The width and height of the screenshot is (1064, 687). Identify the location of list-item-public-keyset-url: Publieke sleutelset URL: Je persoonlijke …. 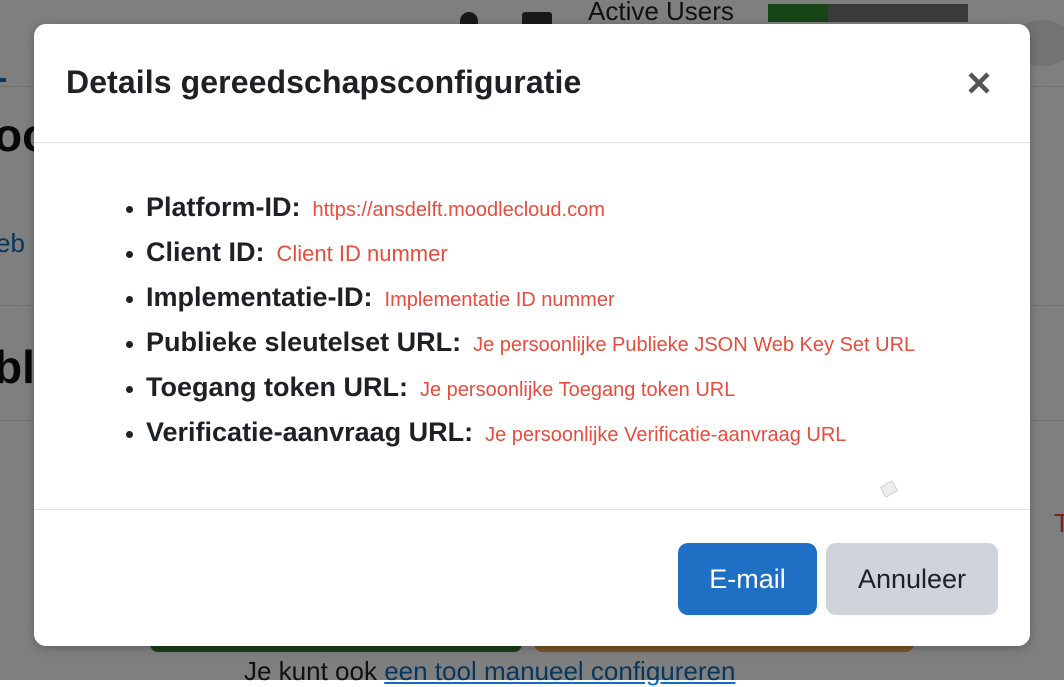
(530, 342).